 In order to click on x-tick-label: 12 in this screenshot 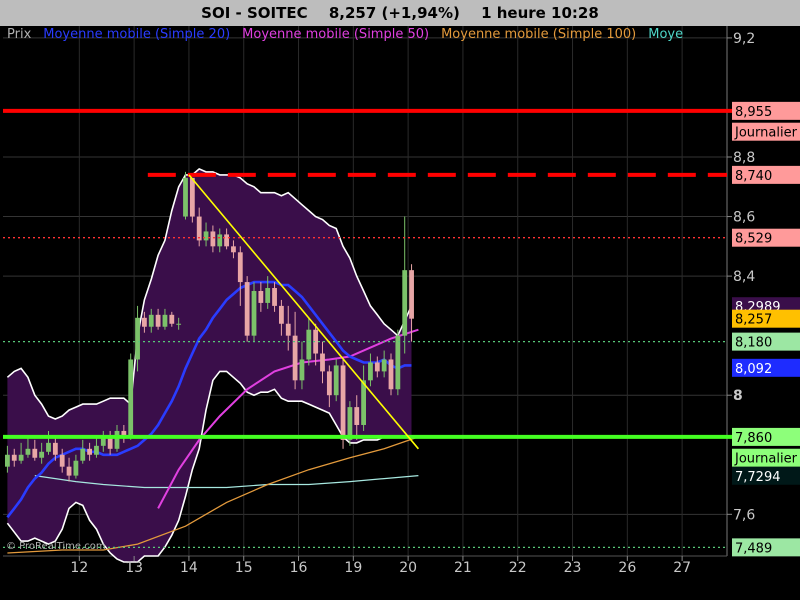, I will do `click(79, 568)`.